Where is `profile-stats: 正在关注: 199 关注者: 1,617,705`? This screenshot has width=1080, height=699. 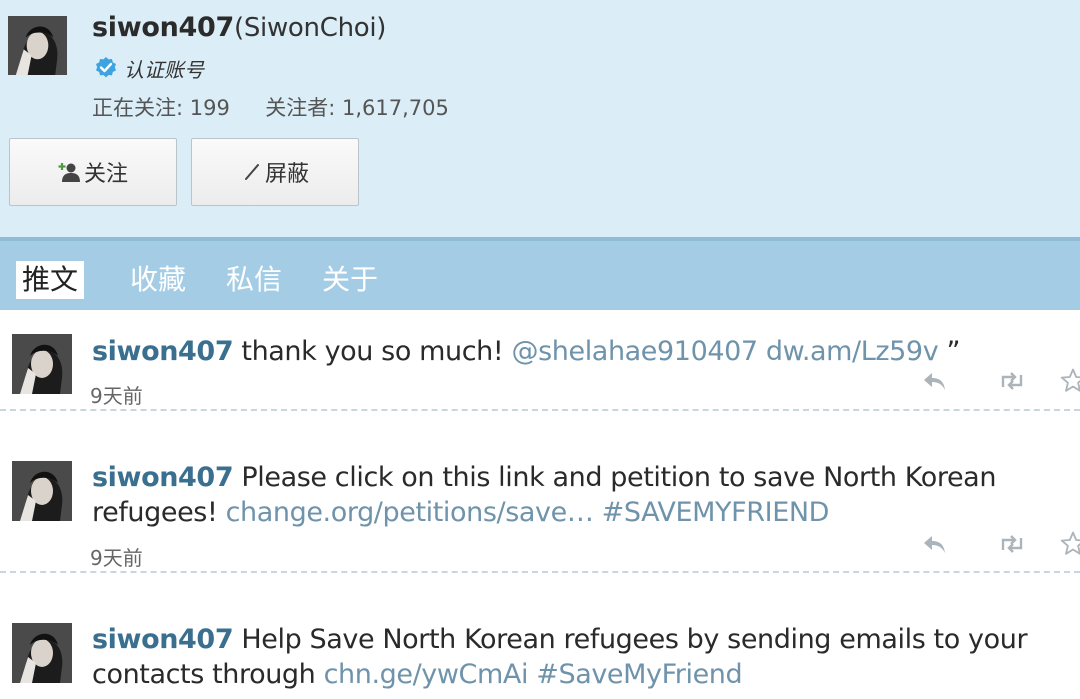
profile-stats: 正在关注: 199 关注者: 1,617,705 is located at coordinates (270, 107).